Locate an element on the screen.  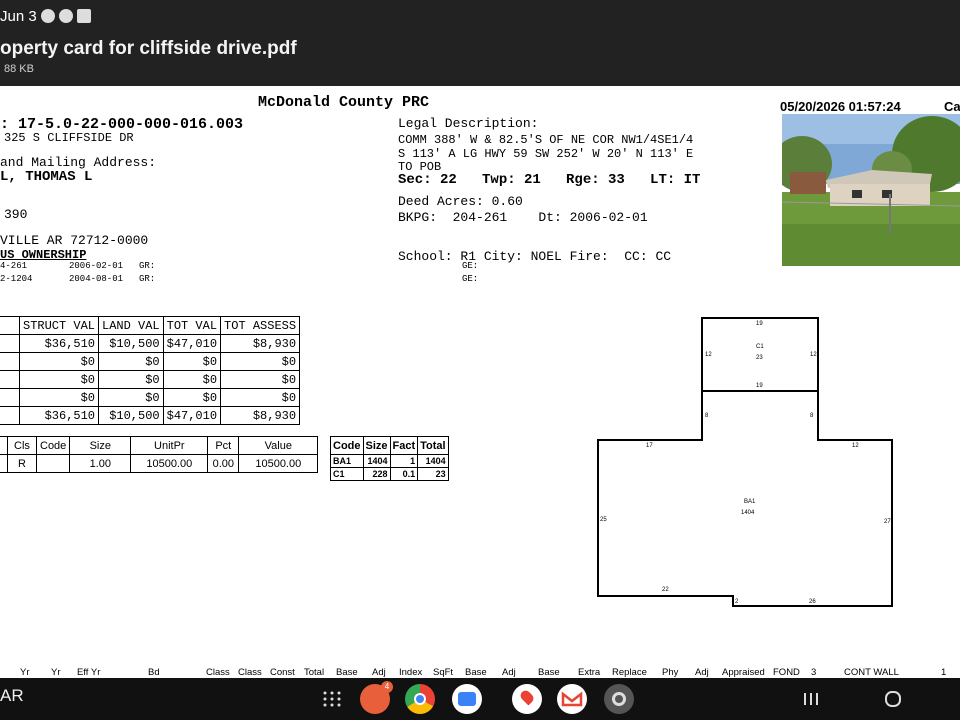
sketch-label: C1 is located at coordinates (760, 347).